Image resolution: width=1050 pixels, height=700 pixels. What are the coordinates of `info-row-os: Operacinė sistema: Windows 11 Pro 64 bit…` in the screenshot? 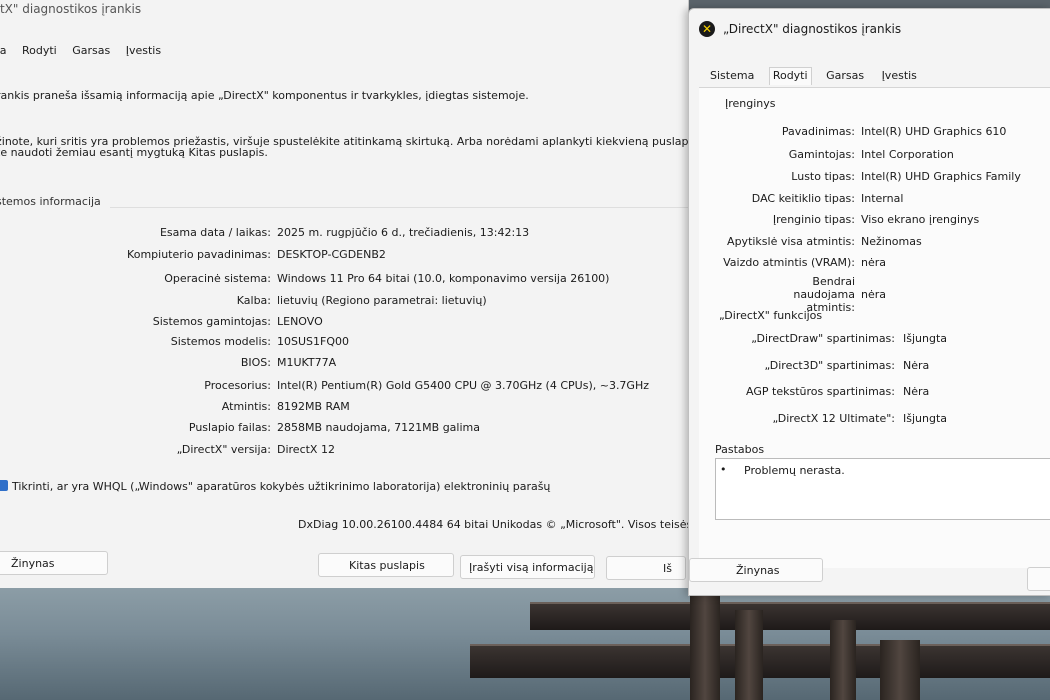 It's located at (344, 281).